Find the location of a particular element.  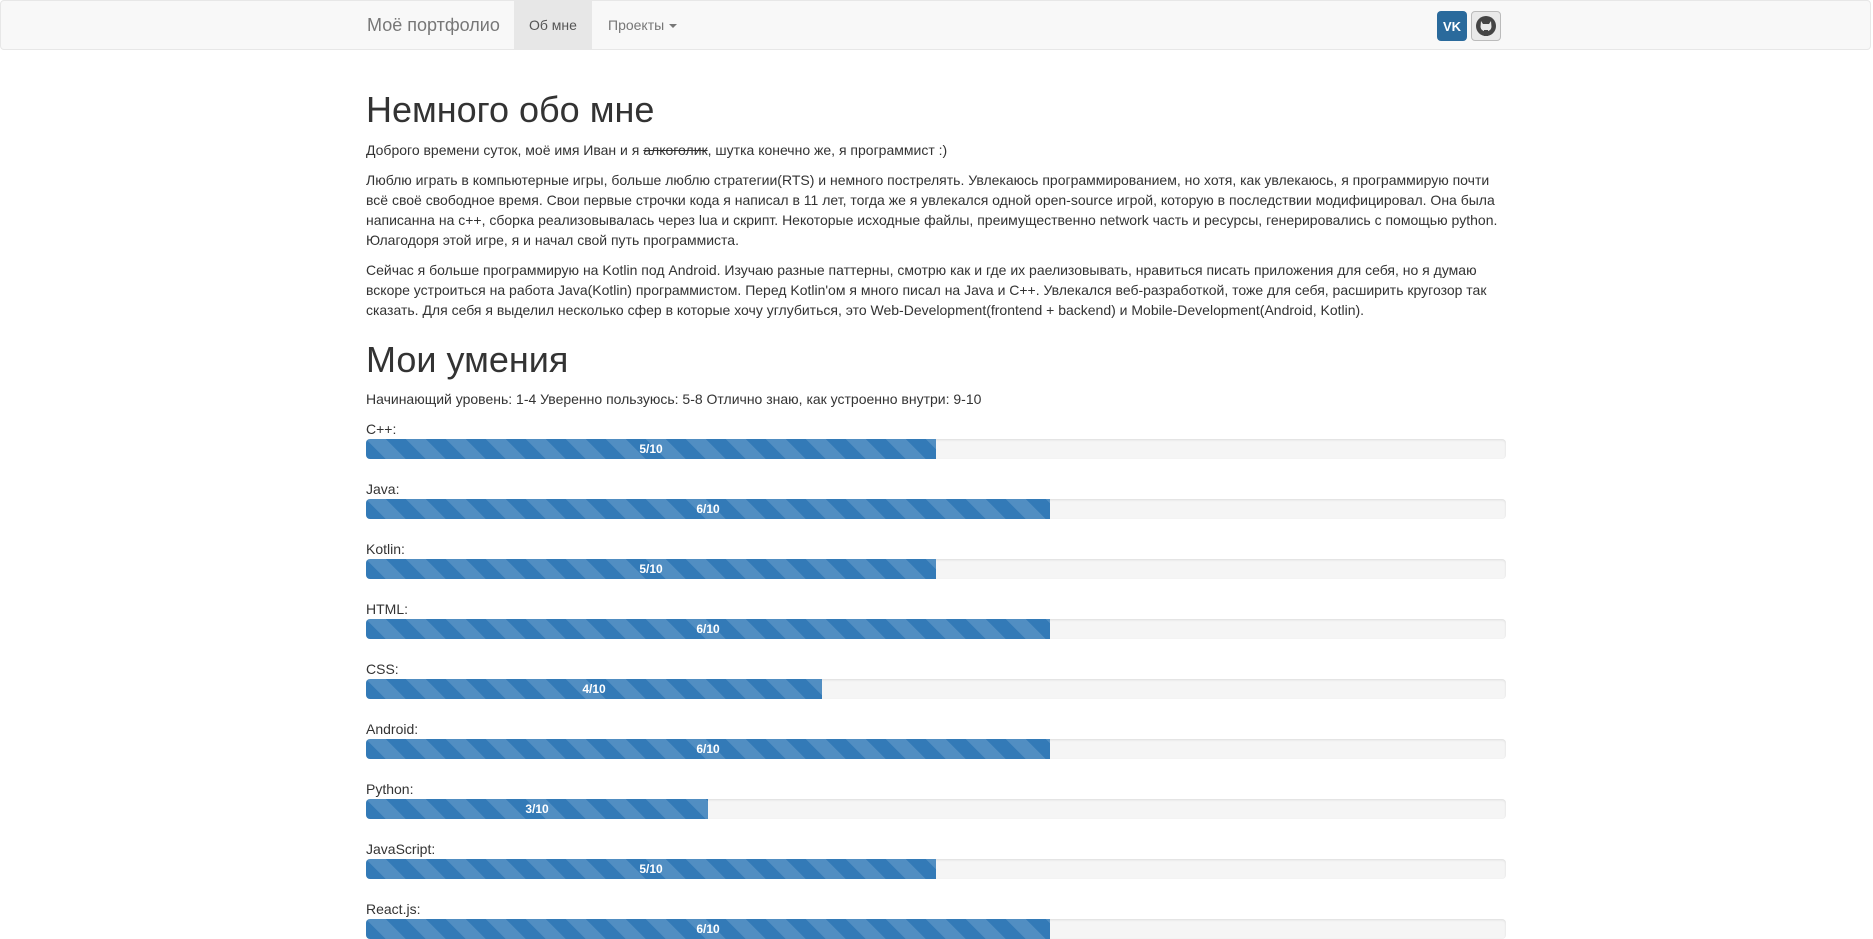

skill-label: JavaScript: is located at coordinates (401, 849).